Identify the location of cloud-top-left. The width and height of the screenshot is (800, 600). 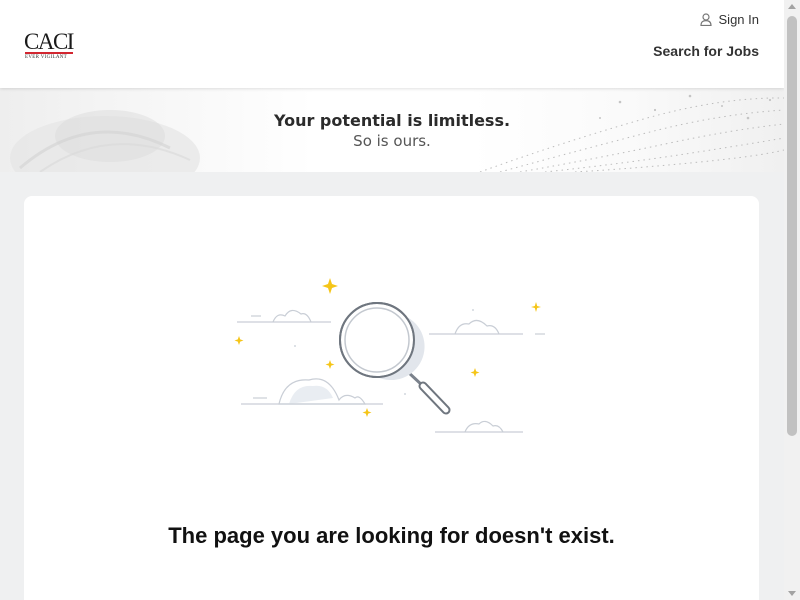
(292, 316).